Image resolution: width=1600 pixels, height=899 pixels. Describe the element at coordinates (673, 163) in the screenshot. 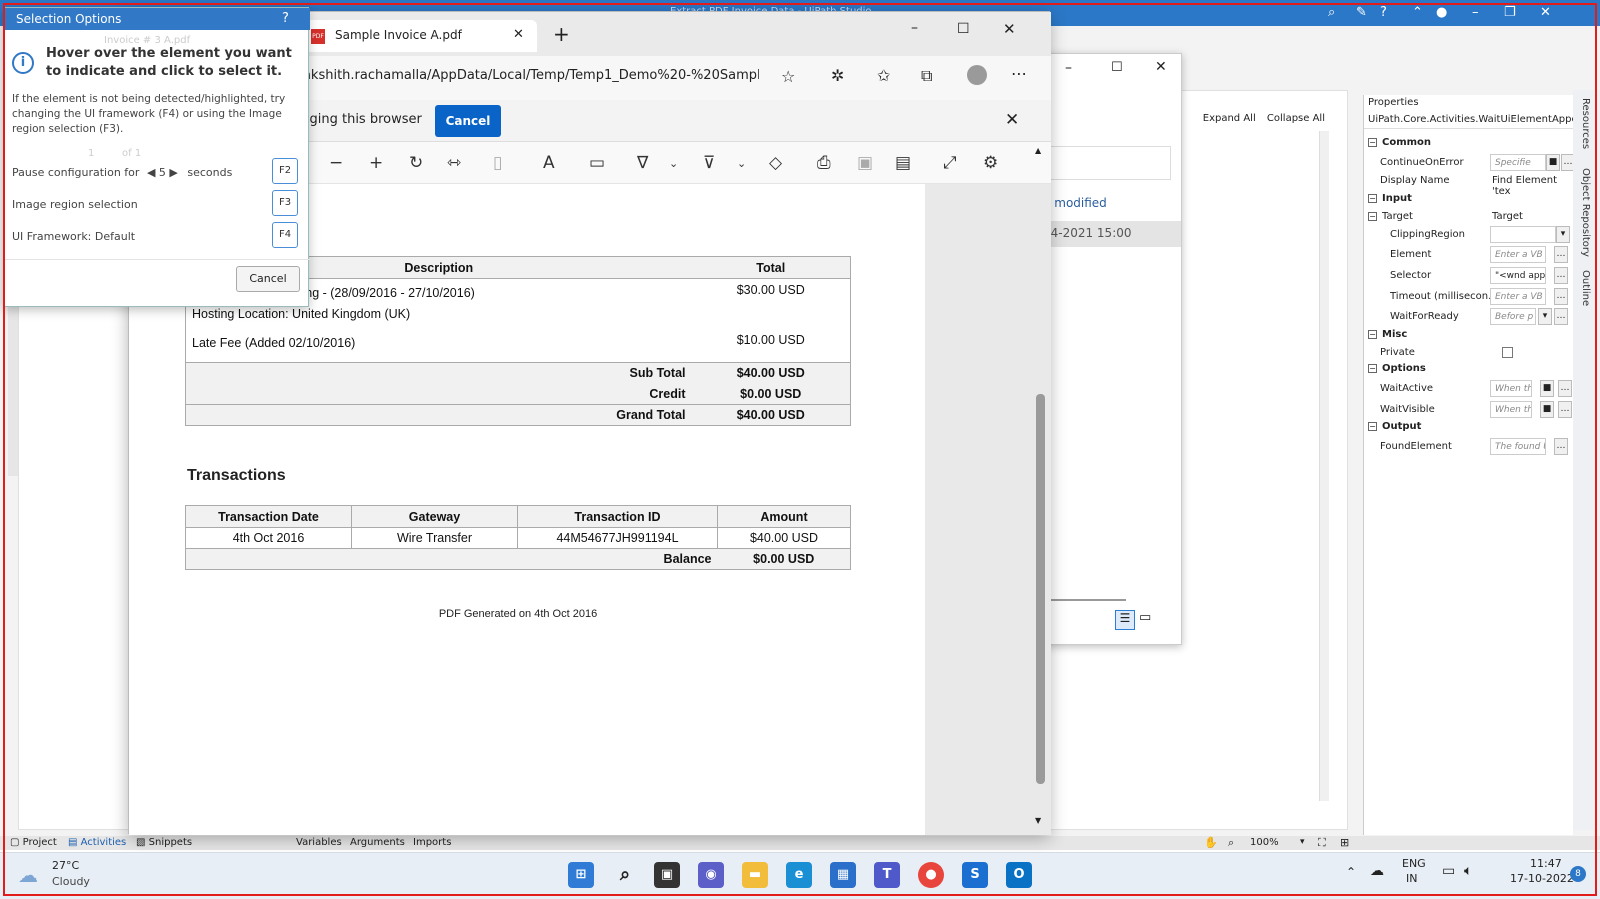

I see `draw-dropdown-icon: ⌄` at that location.